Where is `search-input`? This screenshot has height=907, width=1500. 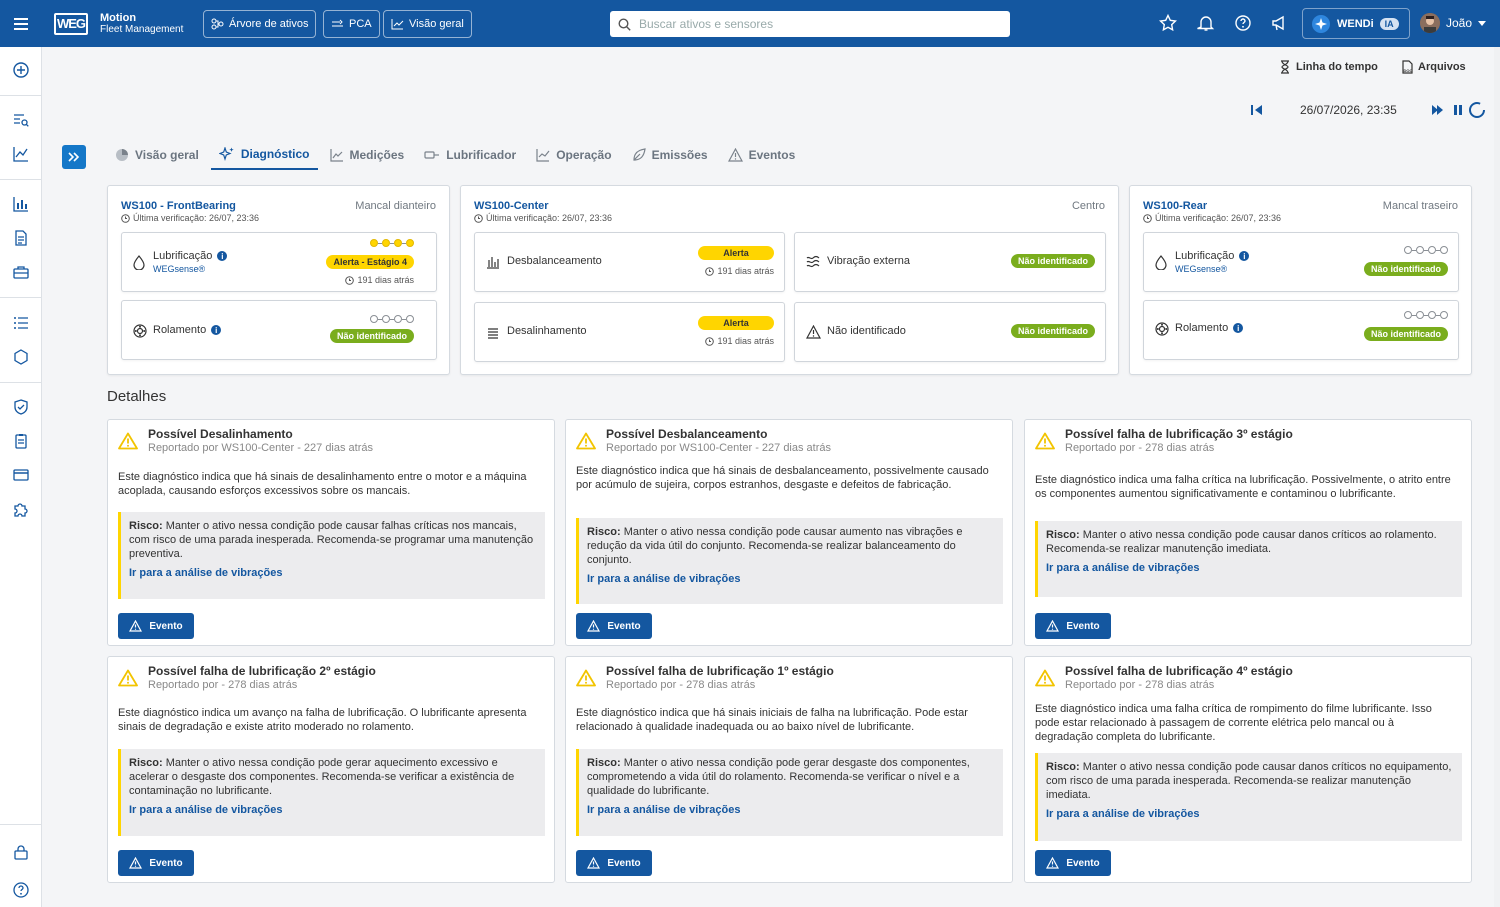
search-input is located at coordinates (819, 24).